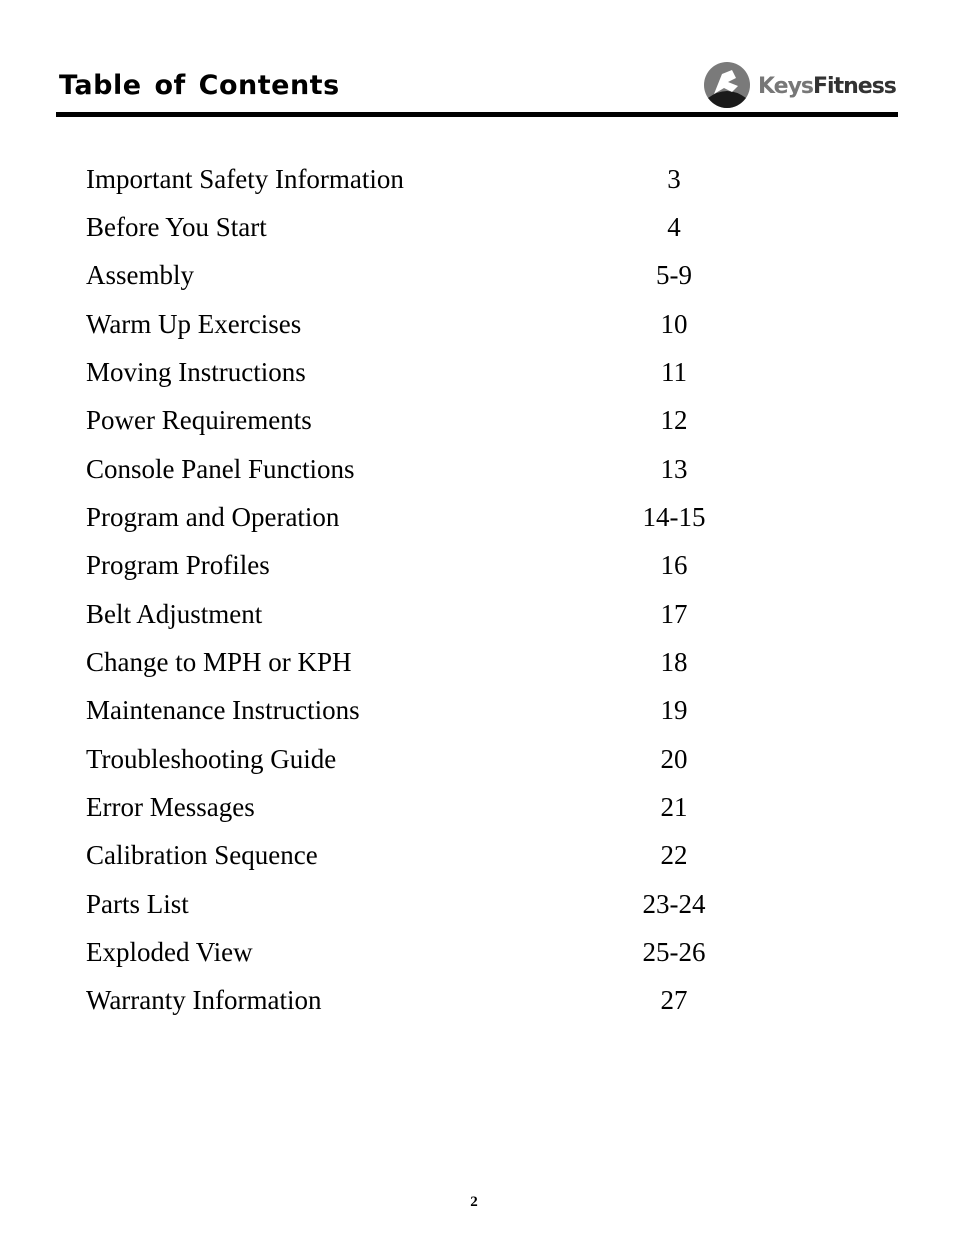 Image resolution: width=954 pixels, height=1235 pixels. What do you see at coordinates (223, 710) in the screenshot?
I see `toc-entry-label: Maintenance Instructions` at bounding box center [223, 710].